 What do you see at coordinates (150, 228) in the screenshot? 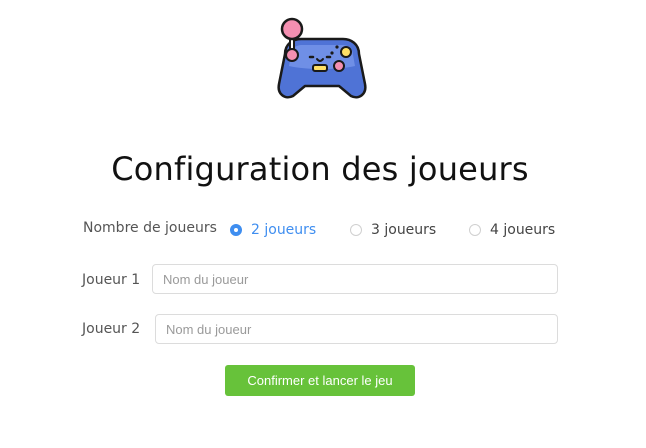
I see `players-count-label: Nombre de joueurs` at bounding box center [150, 228].